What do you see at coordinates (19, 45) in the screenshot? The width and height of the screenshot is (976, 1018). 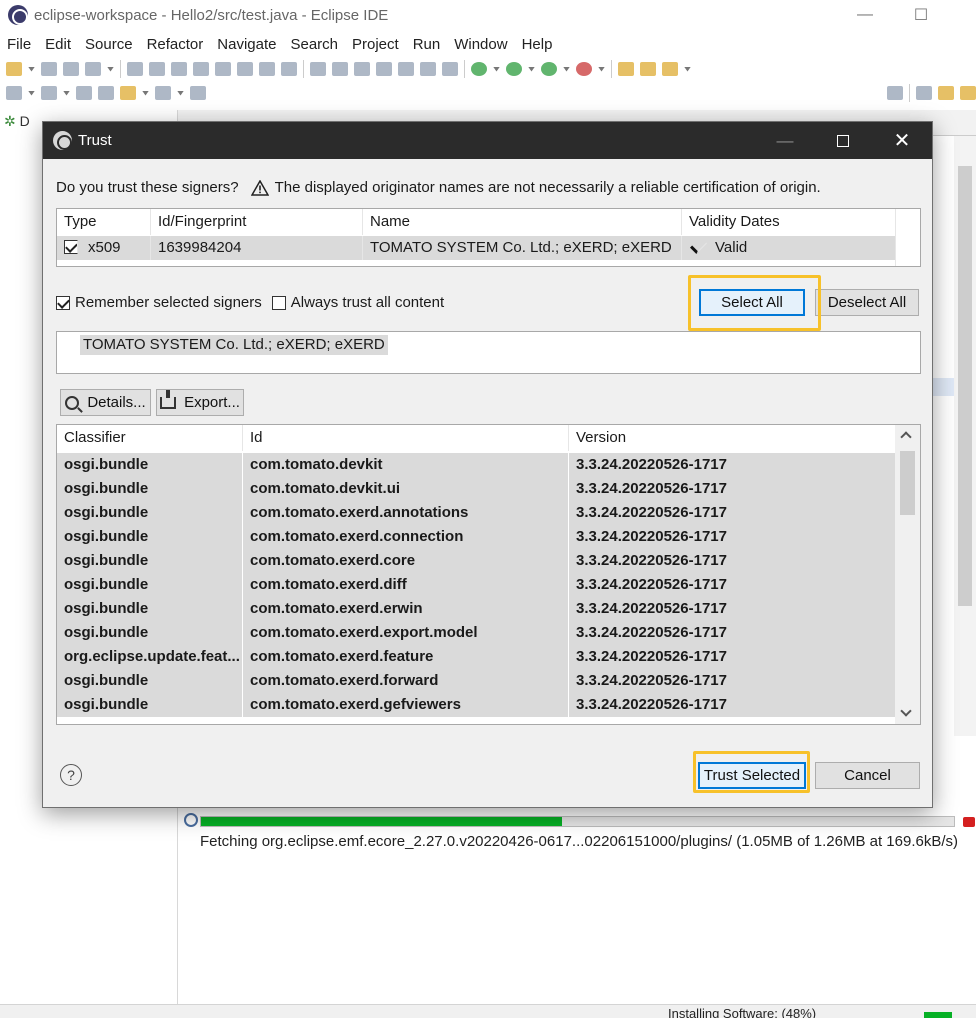 I see `menu-file: File` at bounding box center [19, 45].